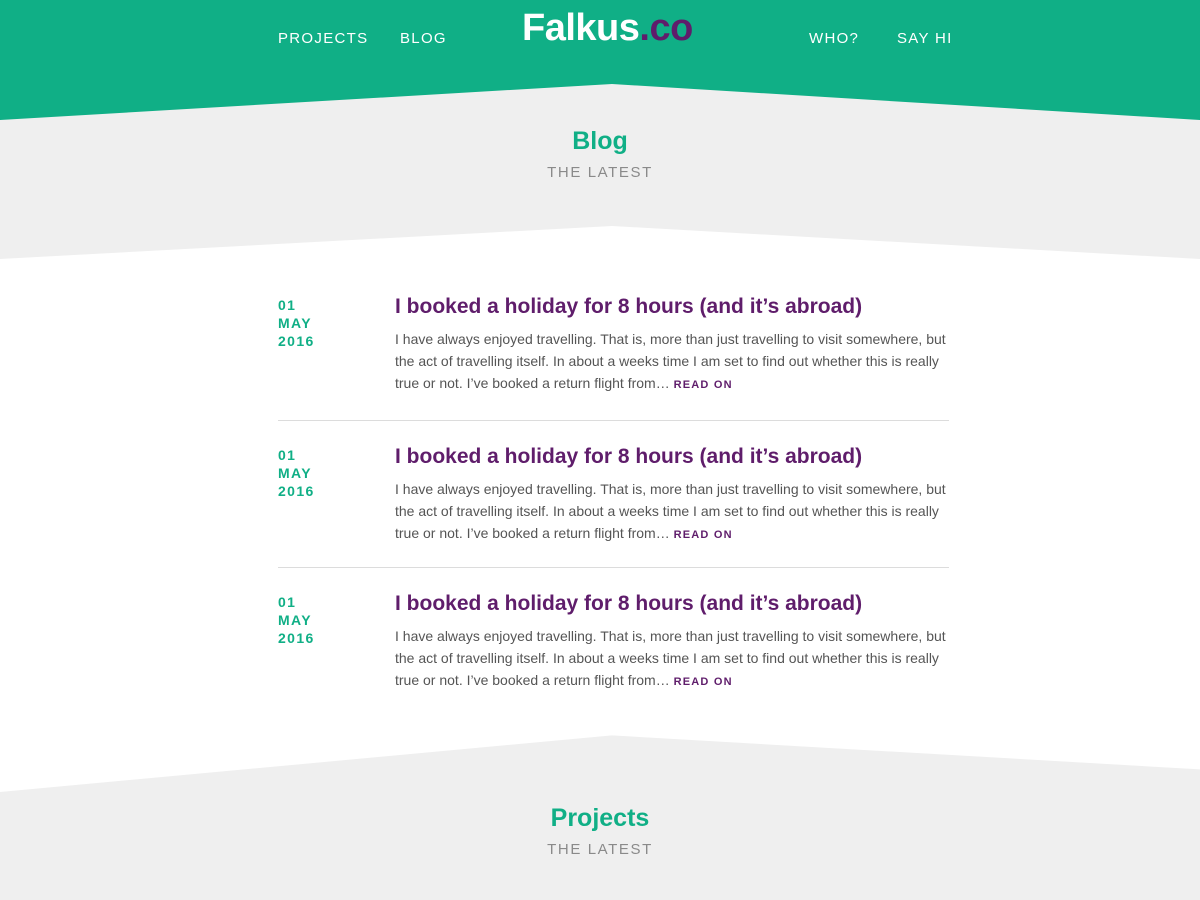 Image resolution: width=1200 pixels, height=900 pixels. Describe the element at coordinates (323, 38) in the screenshot. I see `nav-projects-link: PROJECTS` at that location.